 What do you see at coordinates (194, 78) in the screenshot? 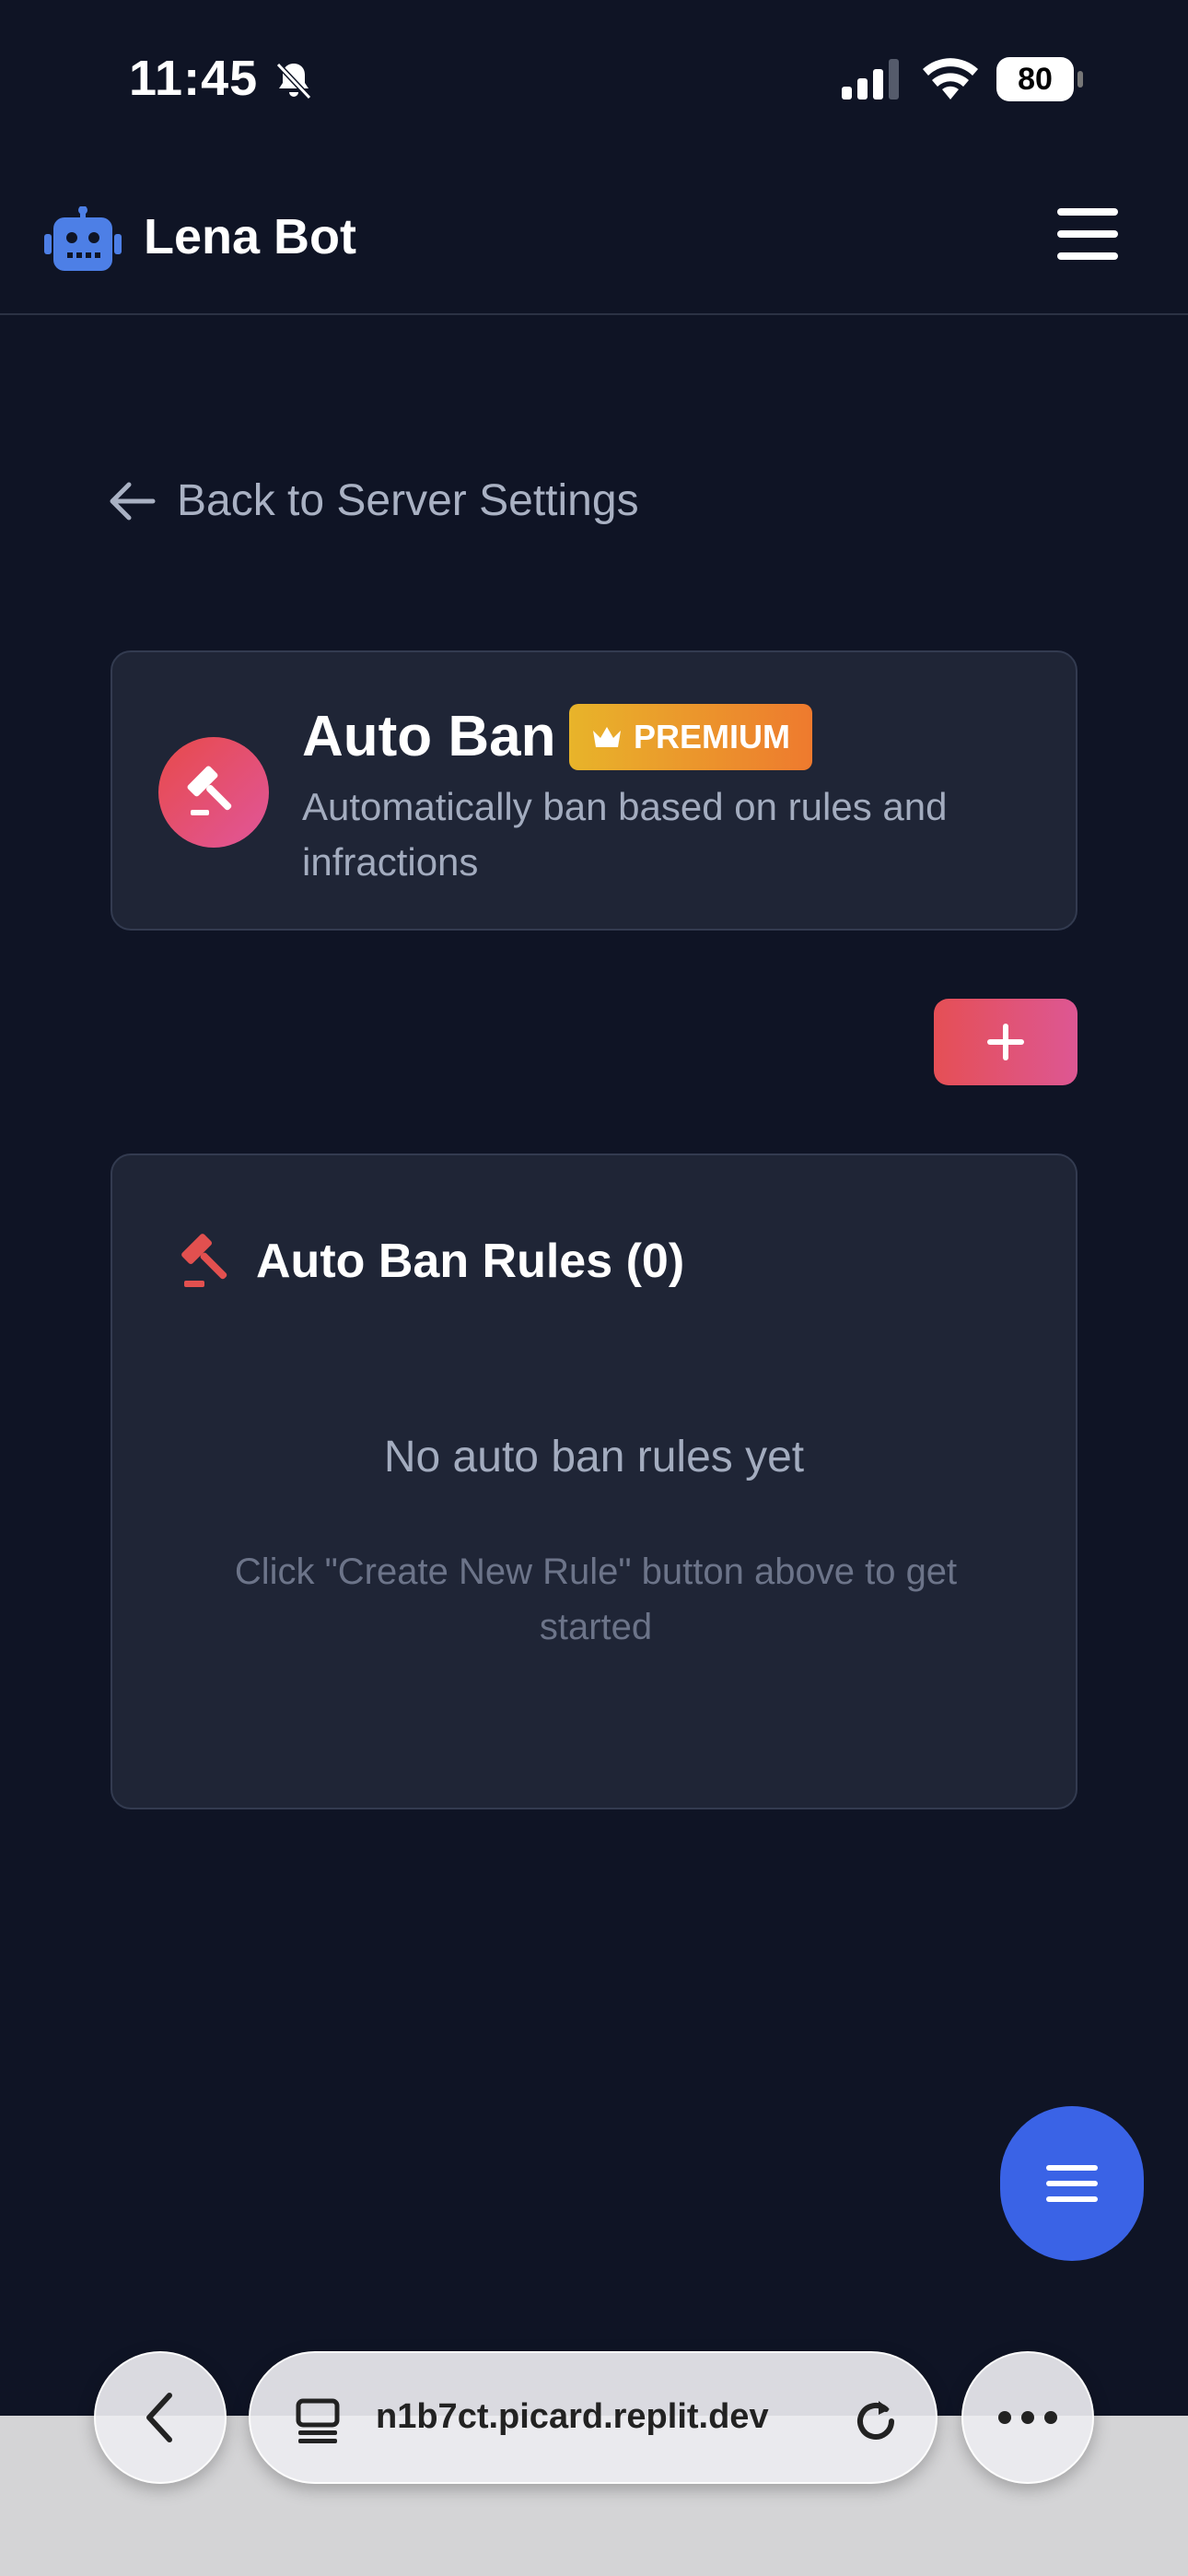
I see `status-time: 11:45` at bounding box center [194, 78].